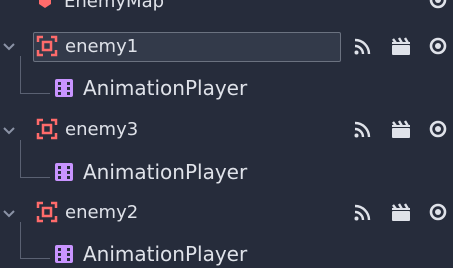  I want to click on partial-node-label: EnemyMap, so click(114, 6).